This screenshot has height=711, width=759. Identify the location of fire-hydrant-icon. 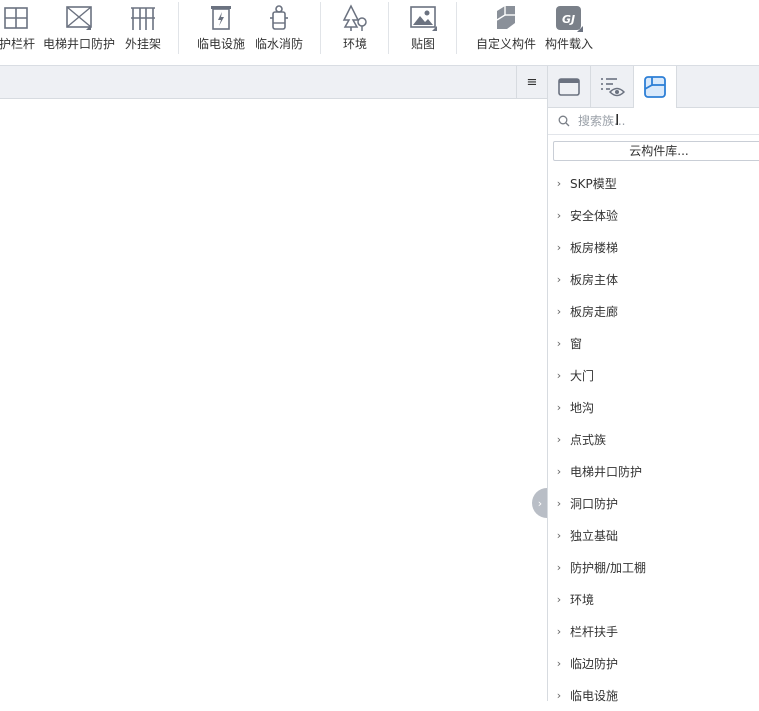
(279, 18).